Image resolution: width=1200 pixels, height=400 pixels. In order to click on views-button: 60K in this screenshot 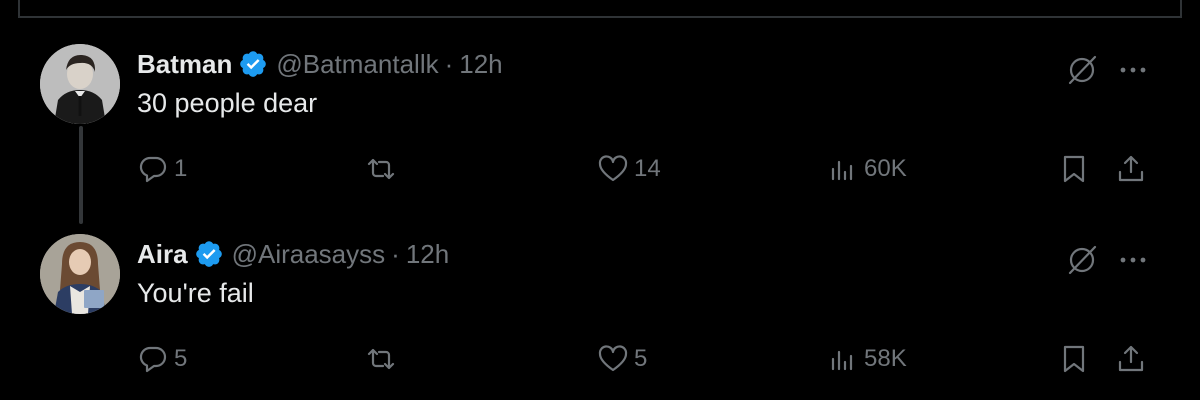, I will do `click(866, 169)`.